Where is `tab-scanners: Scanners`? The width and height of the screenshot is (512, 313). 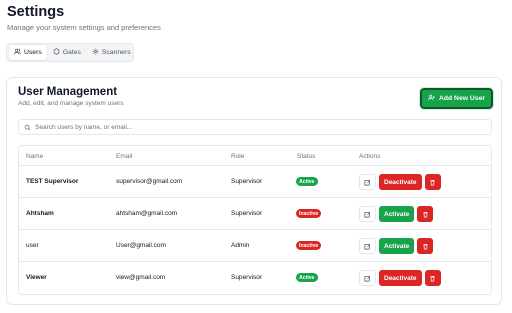
tab-scanners: Scanners is located at coordinates (111, 52).